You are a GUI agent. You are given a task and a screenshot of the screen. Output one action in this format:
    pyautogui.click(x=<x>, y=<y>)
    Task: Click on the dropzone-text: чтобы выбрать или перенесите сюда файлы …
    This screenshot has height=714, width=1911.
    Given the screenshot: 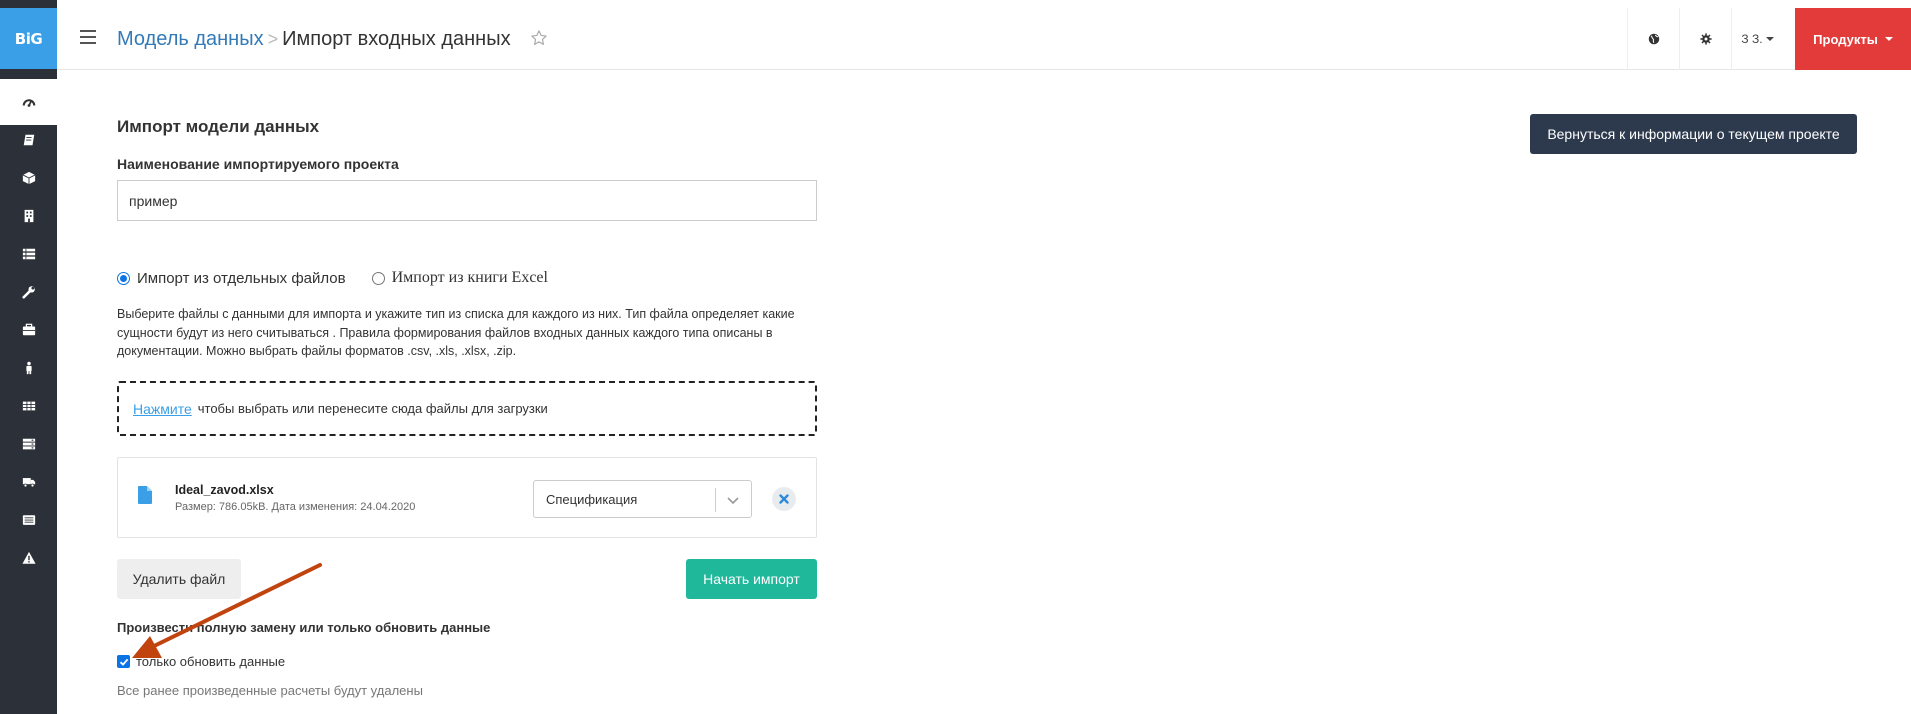 What is the action you would take?
    pyautogui.click(x=372, y=408)
    